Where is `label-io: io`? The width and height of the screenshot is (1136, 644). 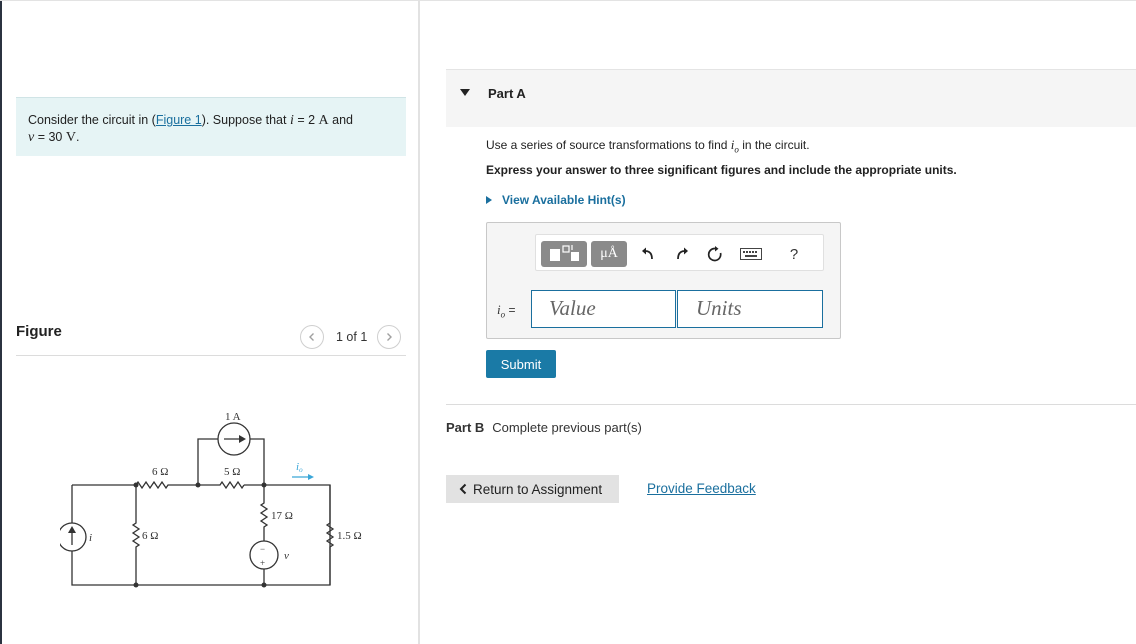 label-io: io is located at coordinates (299, 467).